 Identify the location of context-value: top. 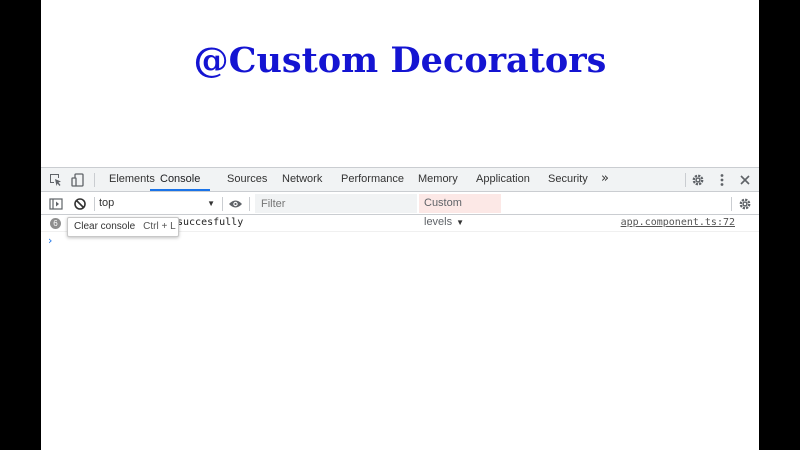
(107, 203).